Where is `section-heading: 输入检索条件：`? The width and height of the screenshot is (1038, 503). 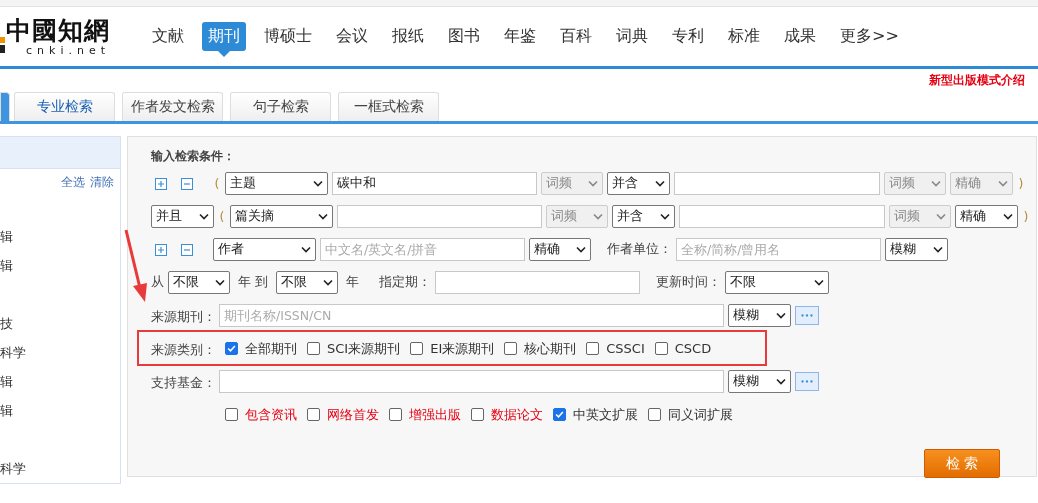
section-heading: 输入检索条件： is located at coordinates (193, 156).